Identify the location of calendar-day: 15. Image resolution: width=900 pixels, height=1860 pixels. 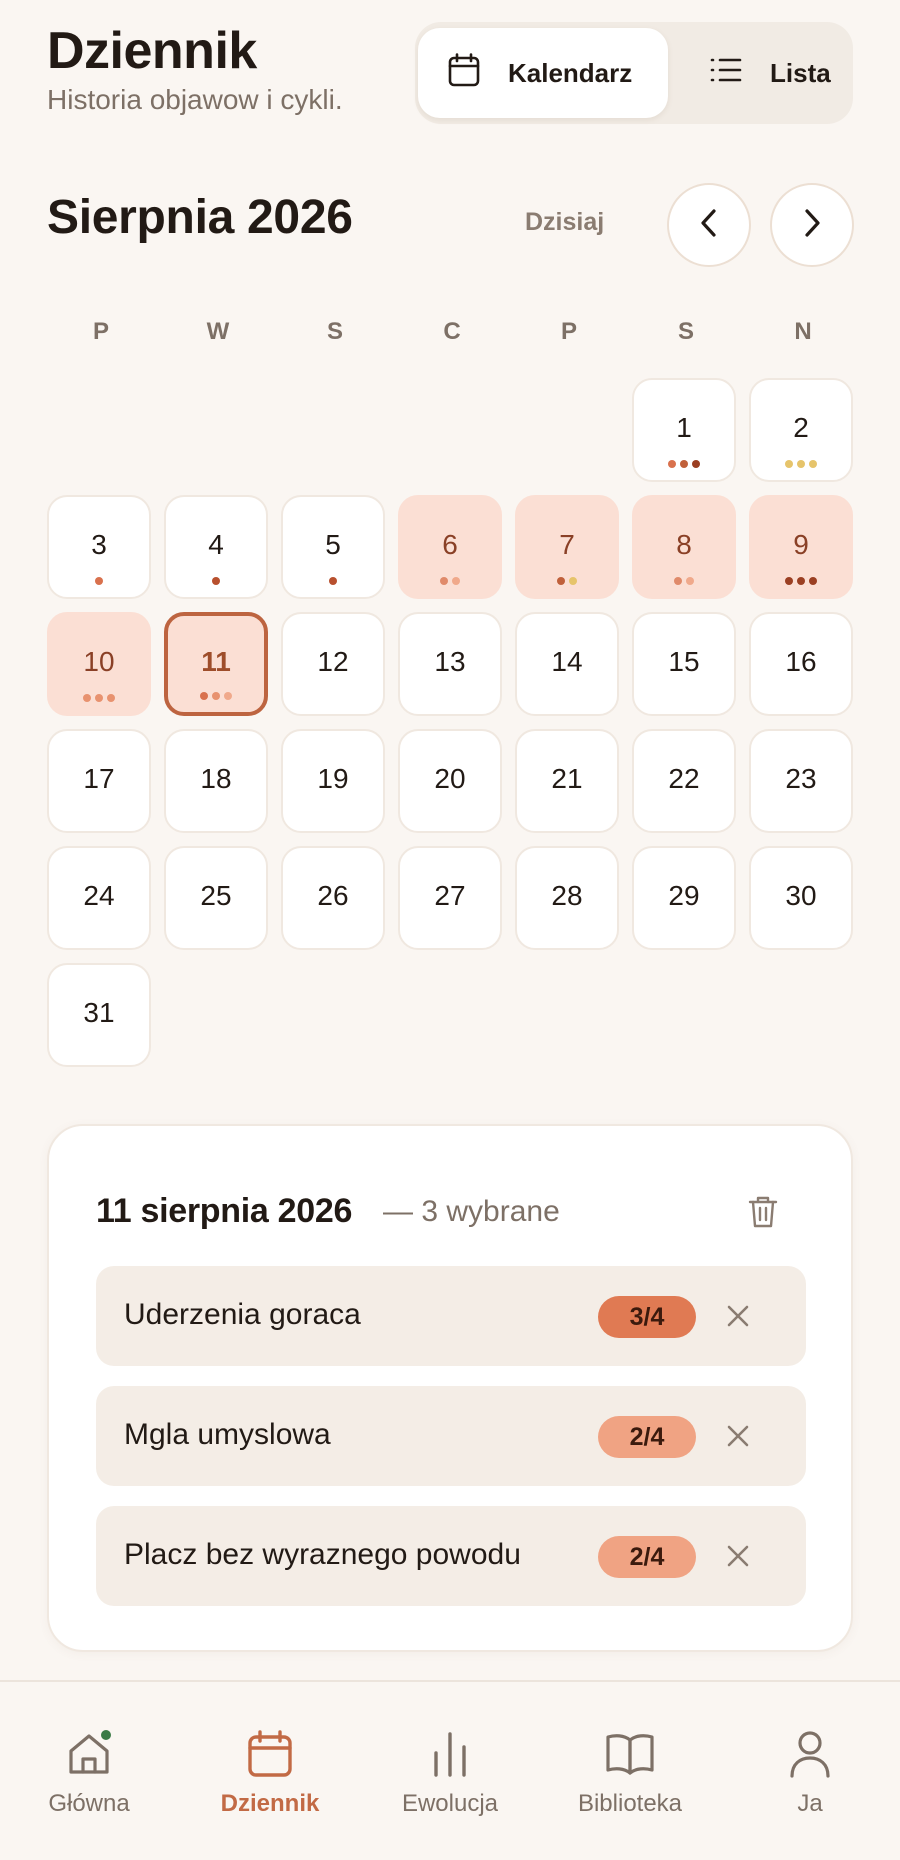
(684, 664).